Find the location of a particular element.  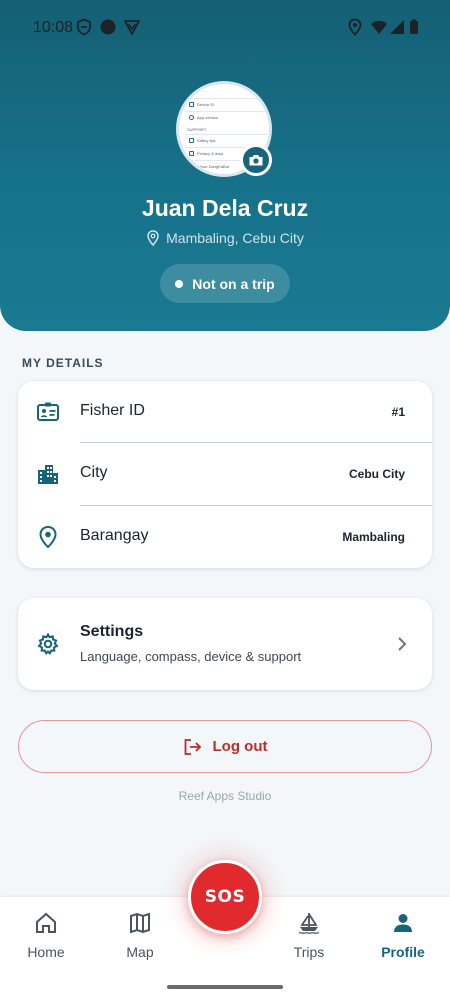

detail-label: City is located at coordinates (94, 472).